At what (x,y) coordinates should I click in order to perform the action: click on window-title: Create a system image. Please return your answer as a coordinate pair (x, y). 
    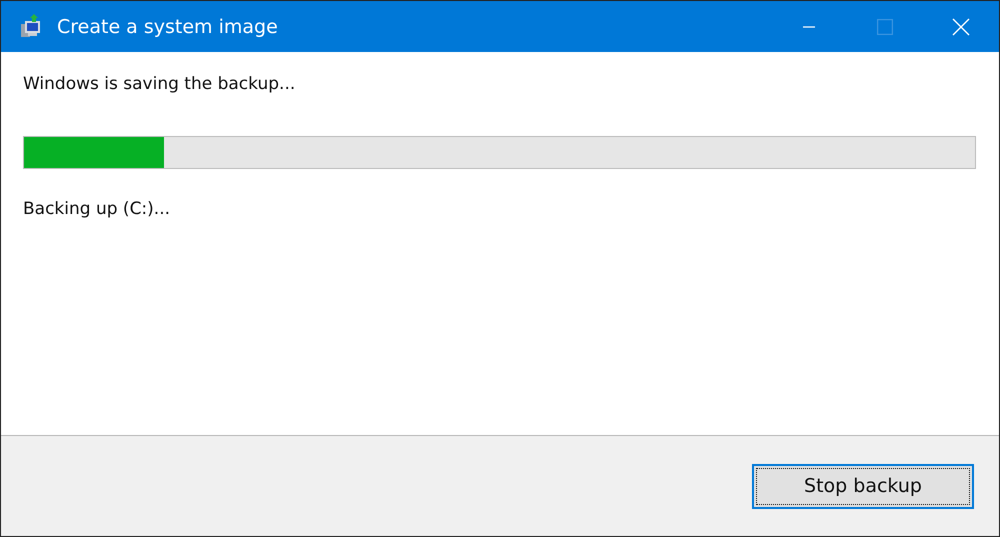
    Looking at the image, I should click on (167, 27).